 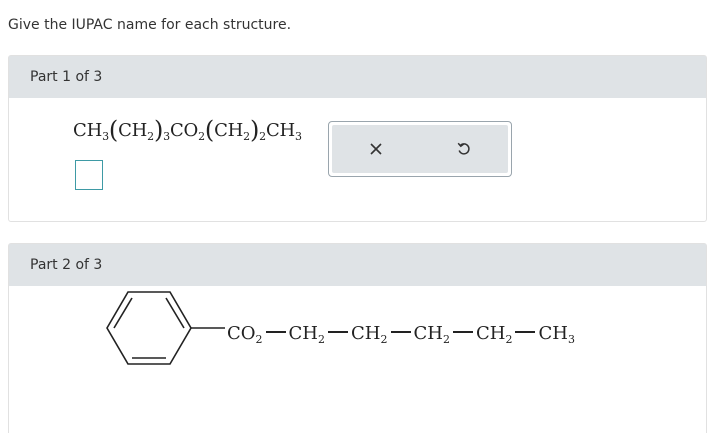 What do you see at coordinates (165, 328) in the screenshot?
I see `benzene-ring-structure` at bounding box center [165, 328].